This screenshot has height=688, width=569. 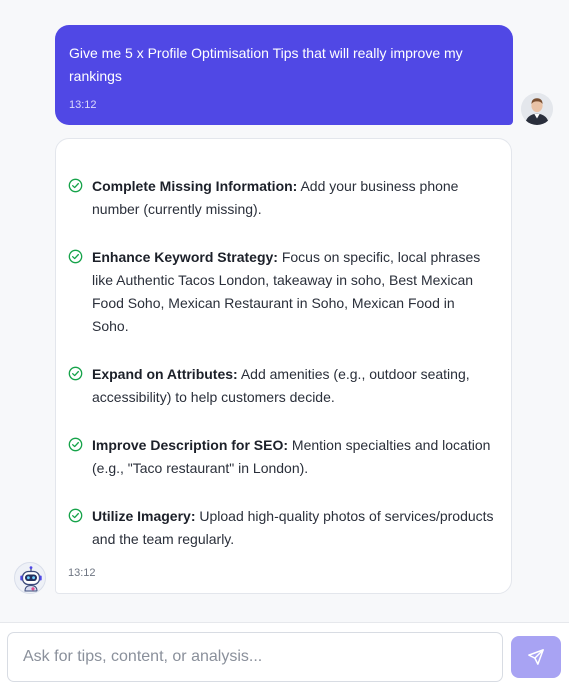 What do you see at coordinates (185, 257) in the screenshot?
I see `tip-title: Enhance Keyword Strategy:` at bounding box center [185, 257].